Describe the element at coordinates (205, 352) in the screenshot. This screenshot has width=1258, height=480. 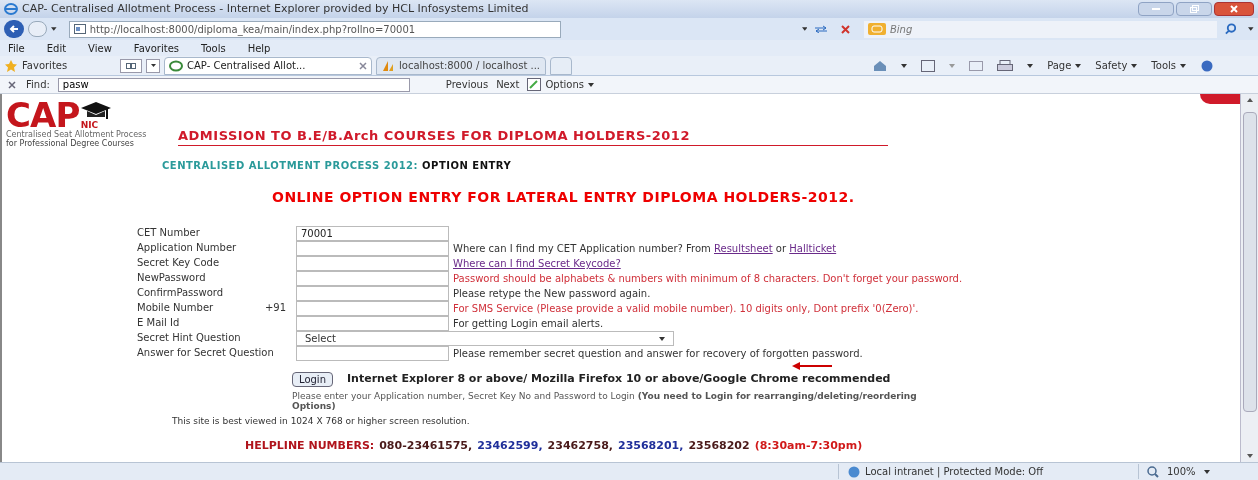
I see `field-label: Answer for Secret Question` at that location.